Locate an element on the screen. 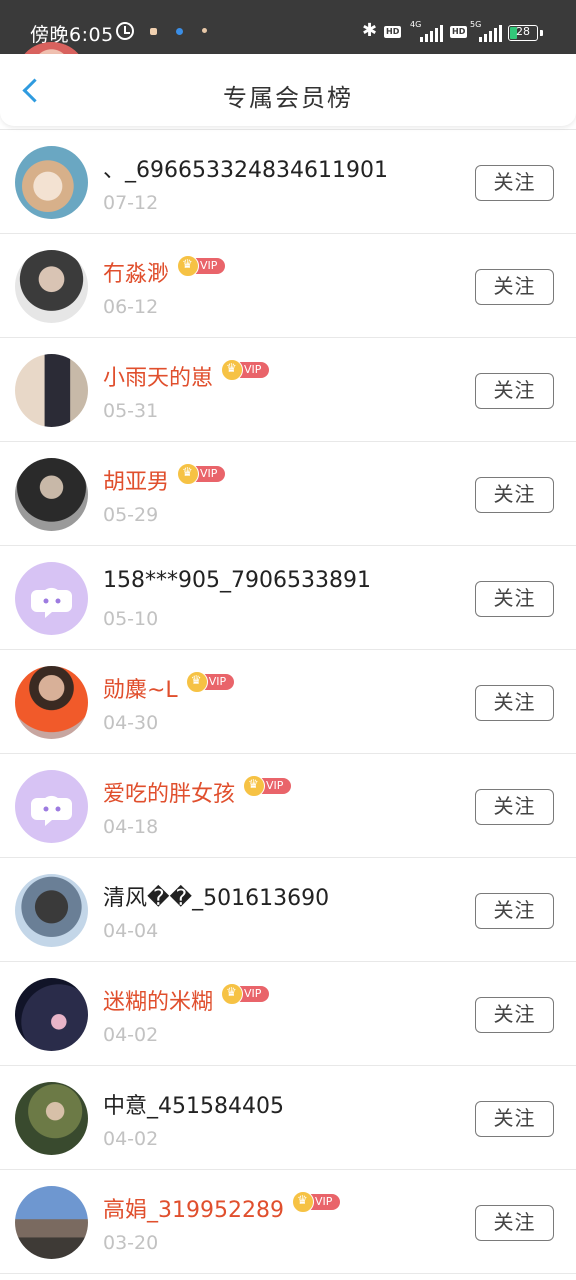  header: 专属会员榜 is located at coordinates (288, 90).